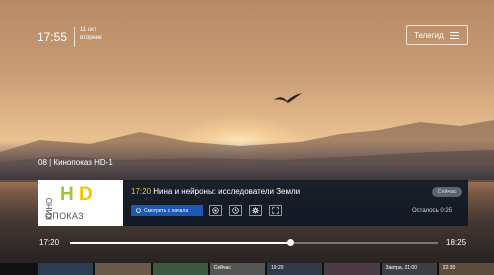 The height and width of the screenshot is (275, 494). I want to click on program-thumbnail-label: 22:30, so click(449, 268).